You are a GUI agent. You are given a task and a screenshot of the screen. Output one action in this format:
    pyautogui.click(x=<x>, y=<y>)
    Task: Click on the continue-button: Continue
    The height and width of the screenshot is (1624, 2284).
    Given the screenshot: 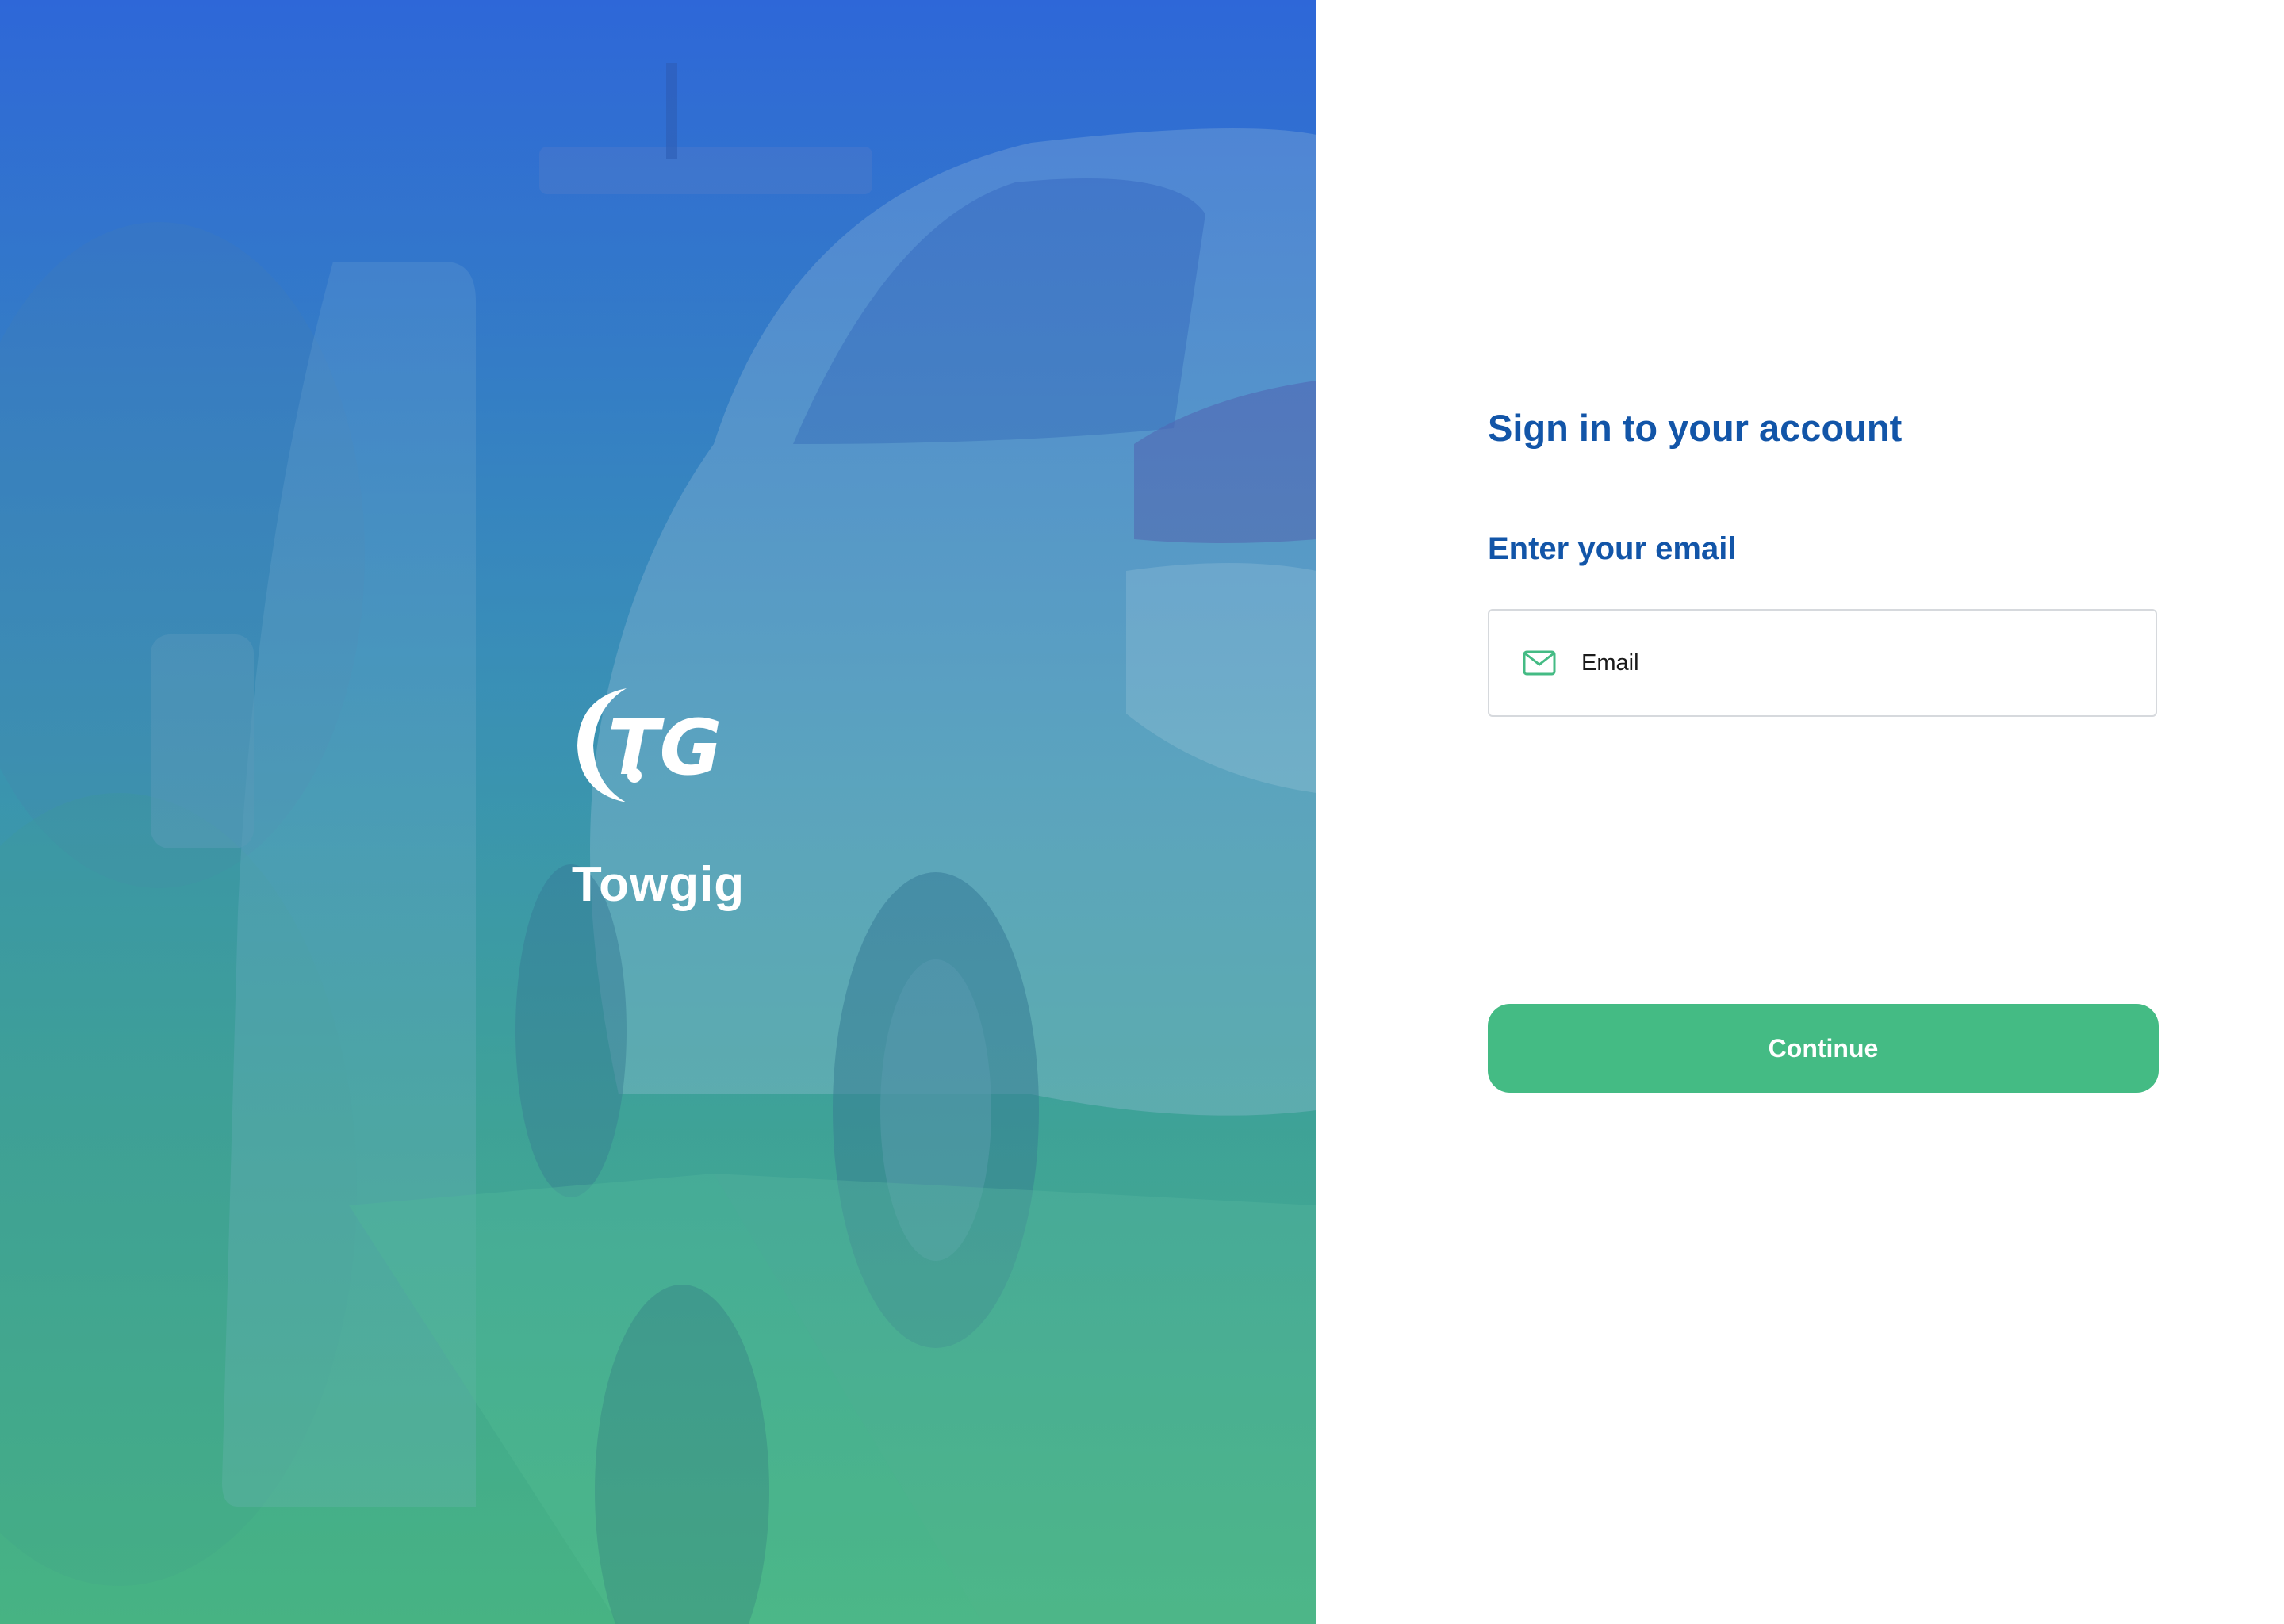 What is the action you would take?
    pyautogui.click(x=1823, y=1048)
    